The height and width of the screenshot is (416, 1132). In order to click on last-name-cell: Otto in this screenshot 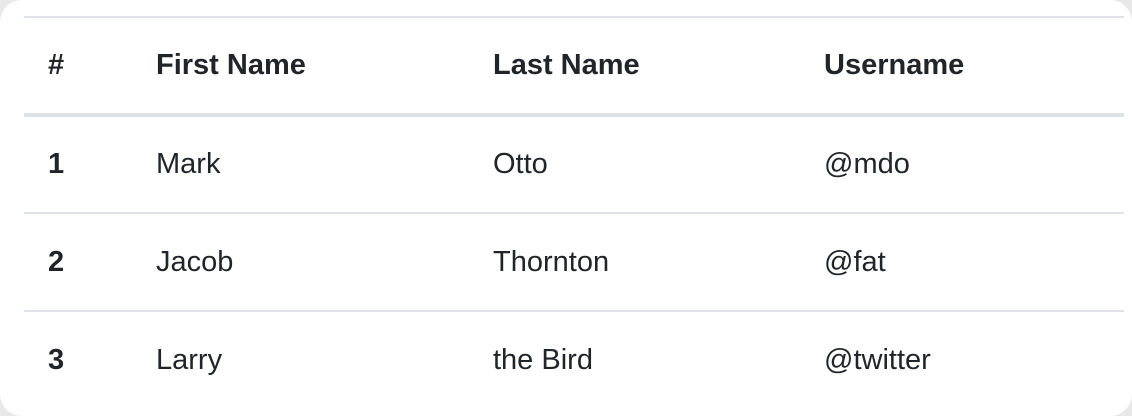, I will do `click(520, 164)`.